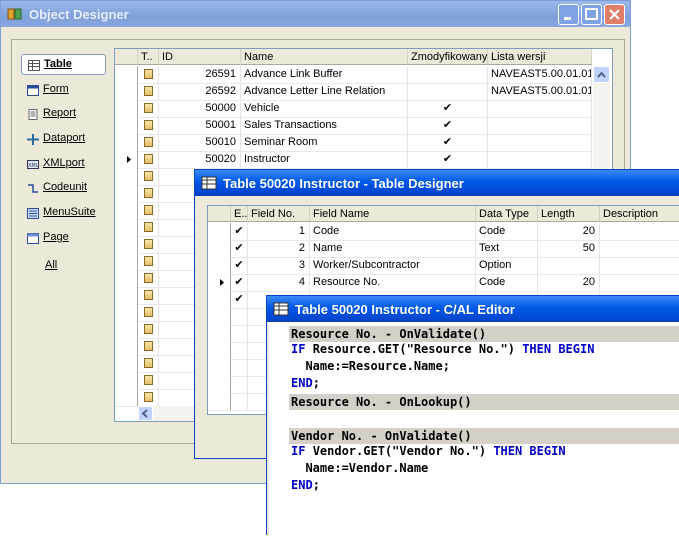  I want to click on field-name-cell: Resource No., so click(393, 282).